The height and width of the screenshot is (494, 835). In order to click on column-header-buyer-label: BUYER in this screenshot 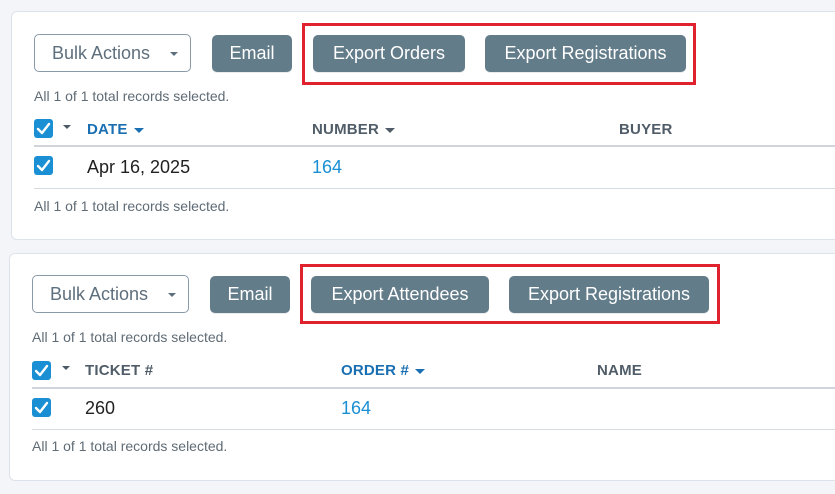, I will do `click(646, 129)`.